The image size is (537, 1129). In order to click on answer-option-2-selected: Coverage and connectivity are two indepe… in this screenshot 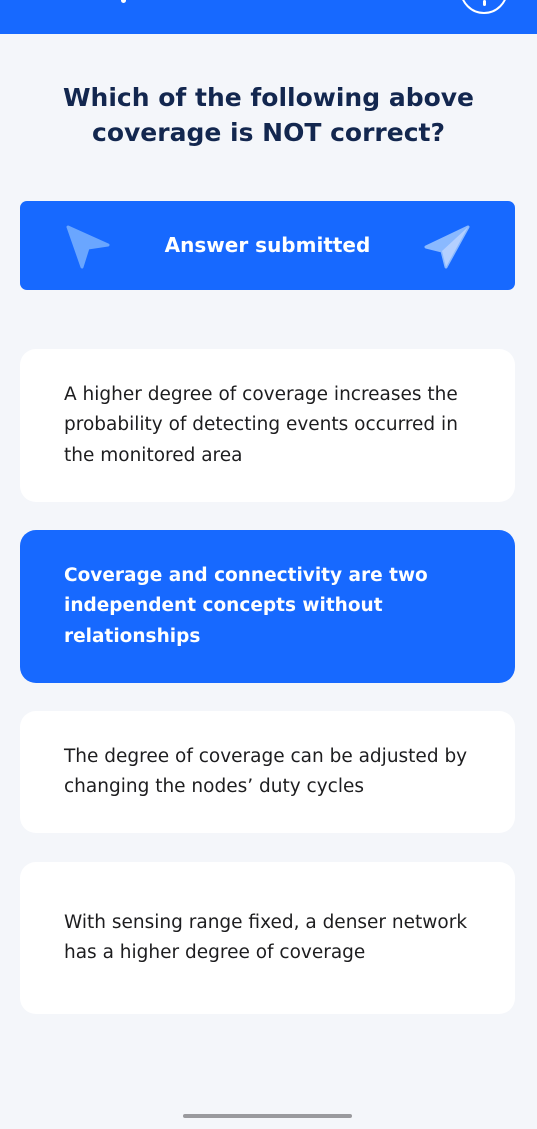, I will do `click(267, 606)`.